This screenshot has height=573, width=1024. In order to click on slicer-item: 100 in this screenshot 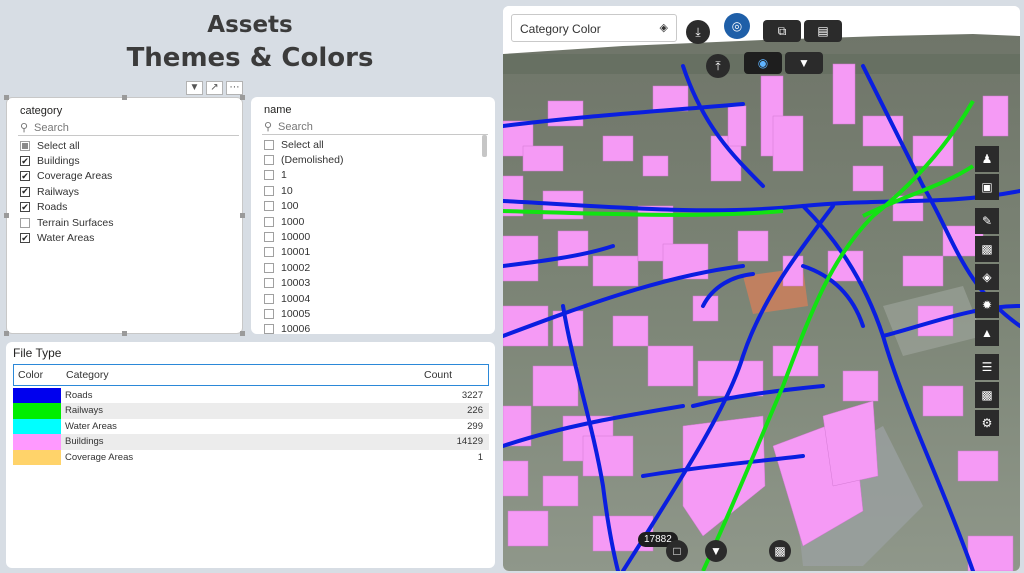, I will do `click(303, 206)`.